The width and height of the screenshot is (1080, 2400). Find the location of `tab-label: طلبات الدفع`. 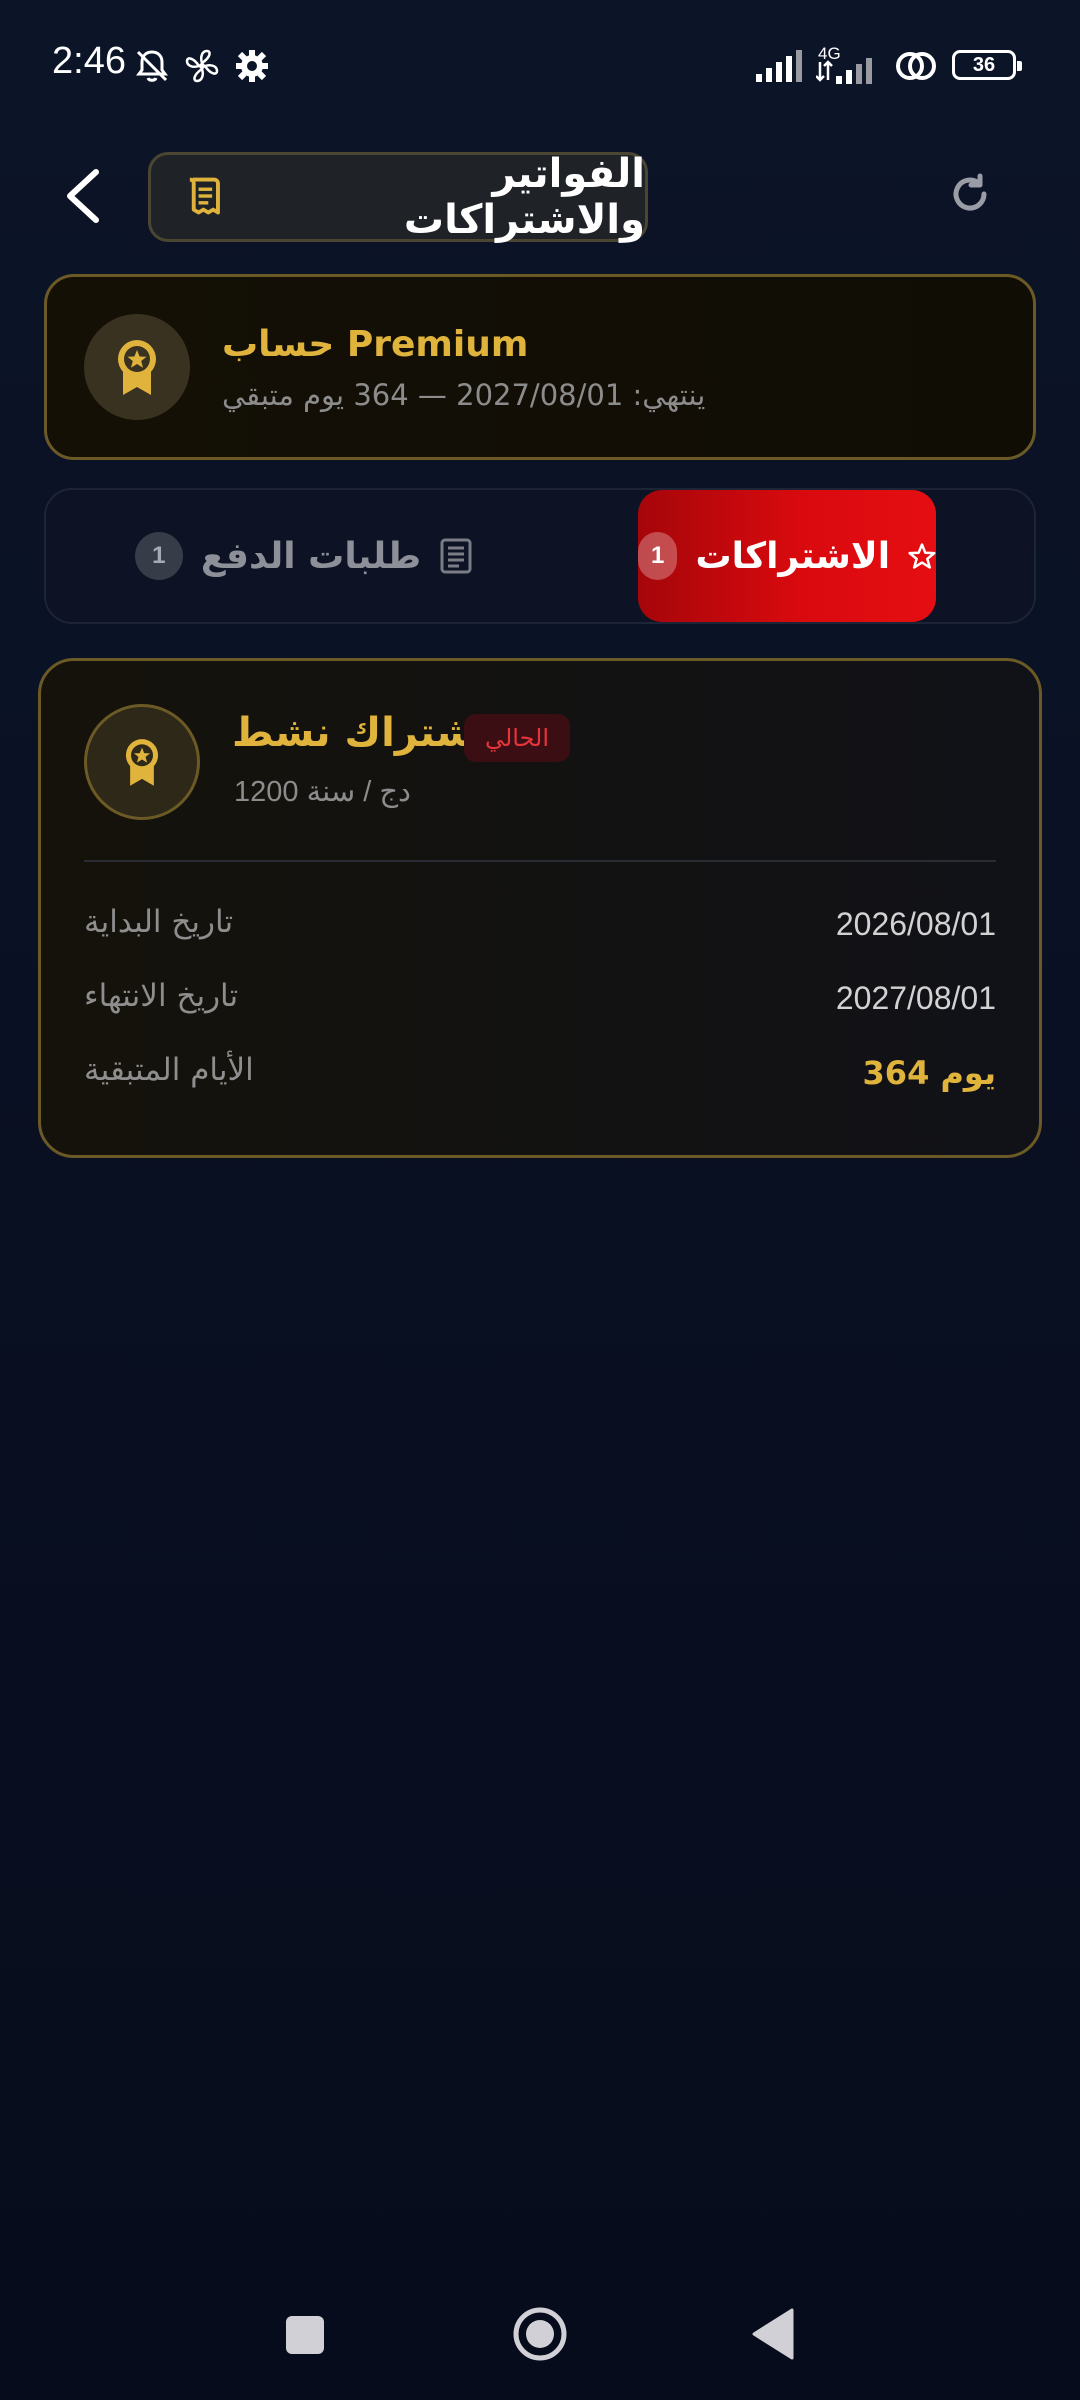

tab-label: طلبات الدفع is located at coordinates (311, 556).